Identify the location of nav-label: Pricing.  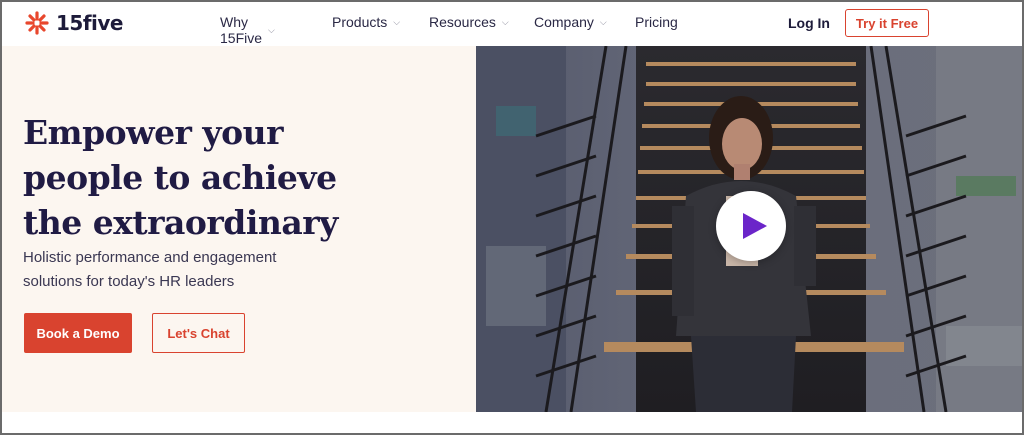
(656, 22).